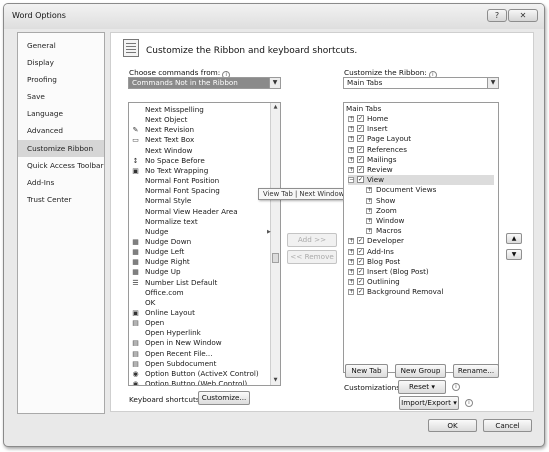 The width and height of the screenshot is (549, 452). I want to click on list-item: ◉ Option Button (ActiveX Control), so click(200, 374).